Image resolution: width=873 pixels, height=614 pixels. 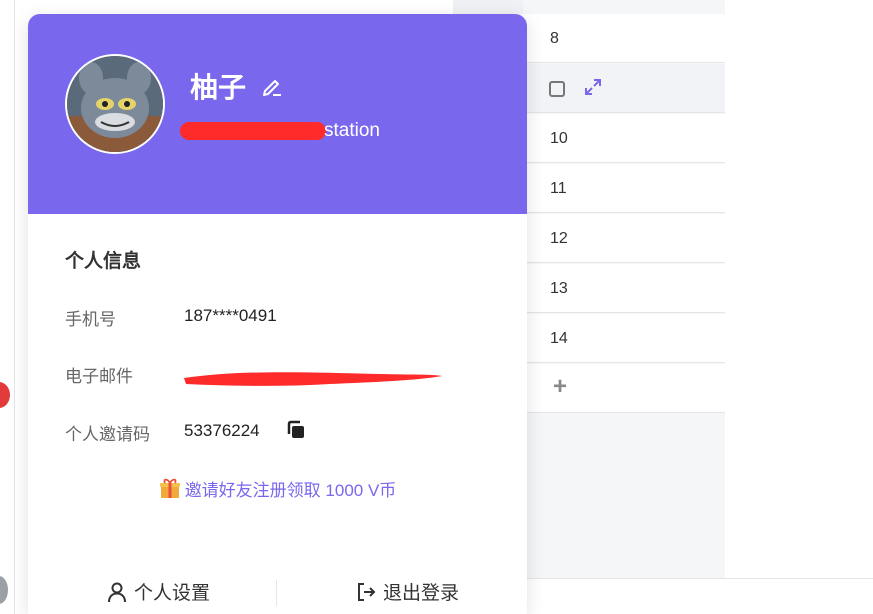 What do you see at coordinates (559, 288) in the screenshot?
I see `row-number: 13` at bounding box center [559, 288].